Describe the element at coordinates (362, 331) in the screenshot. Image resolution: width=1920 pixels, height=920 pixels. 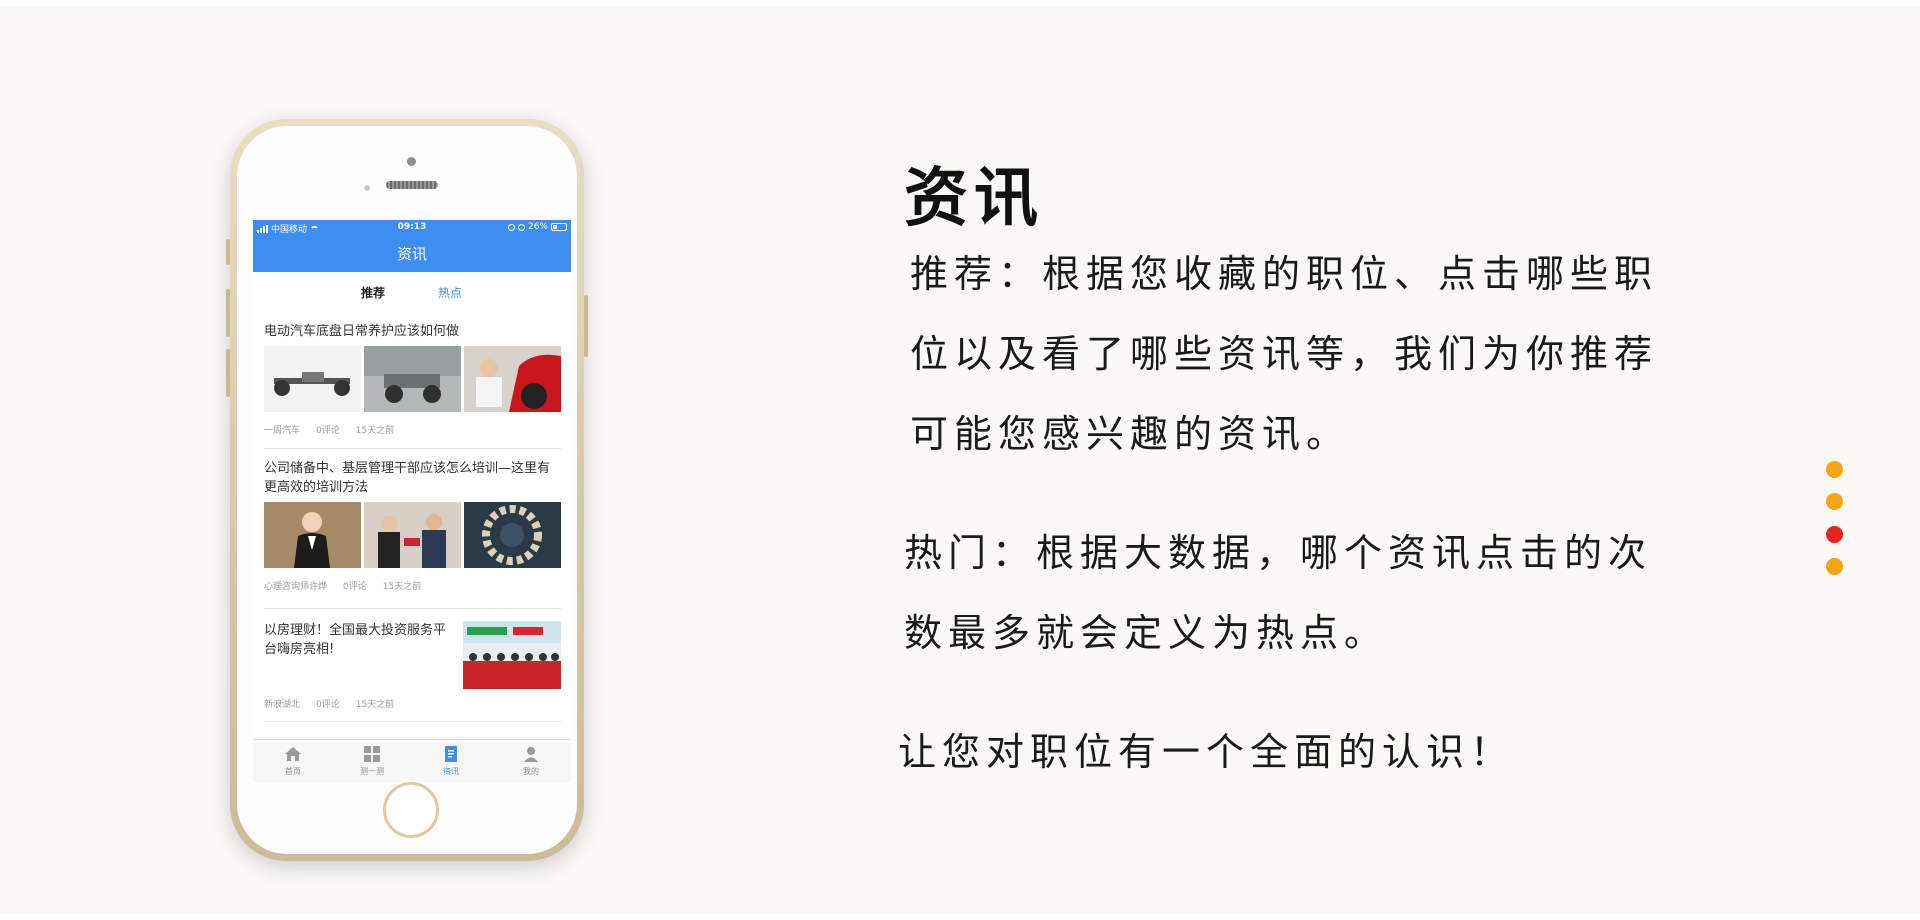
I see `news-title: 电动汽车底盘日常养护应该如何做` at that location.